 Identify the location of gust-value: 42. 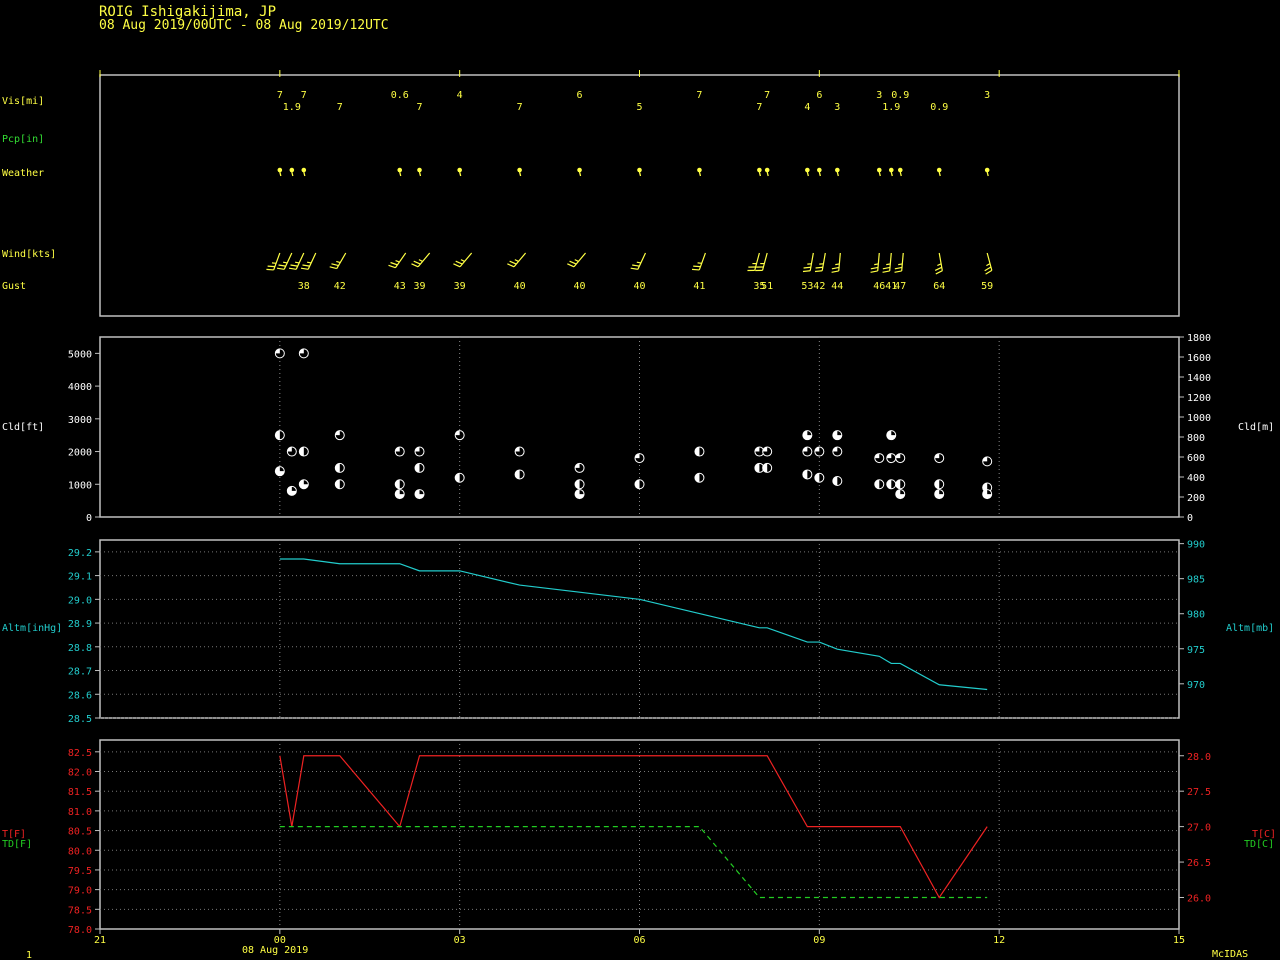
(819, 286).